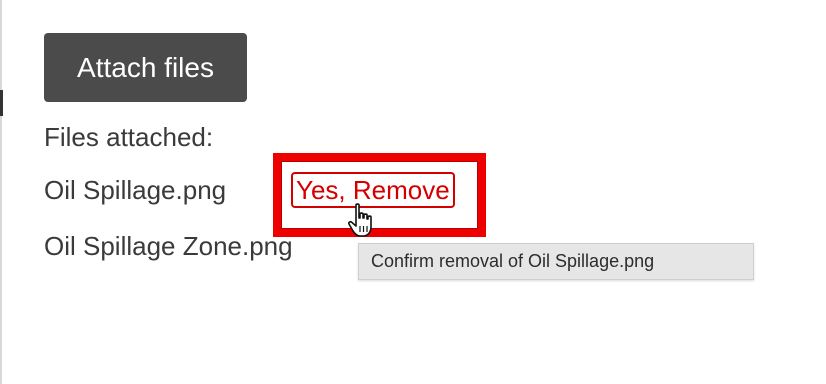 The width and height of the screenshot is (826, 384). Describe the element at coordinates (556, 261) in the screenshot. I see `confirm-removal-tooltip: Confirm removal of Oil Spillage.png` at that location.